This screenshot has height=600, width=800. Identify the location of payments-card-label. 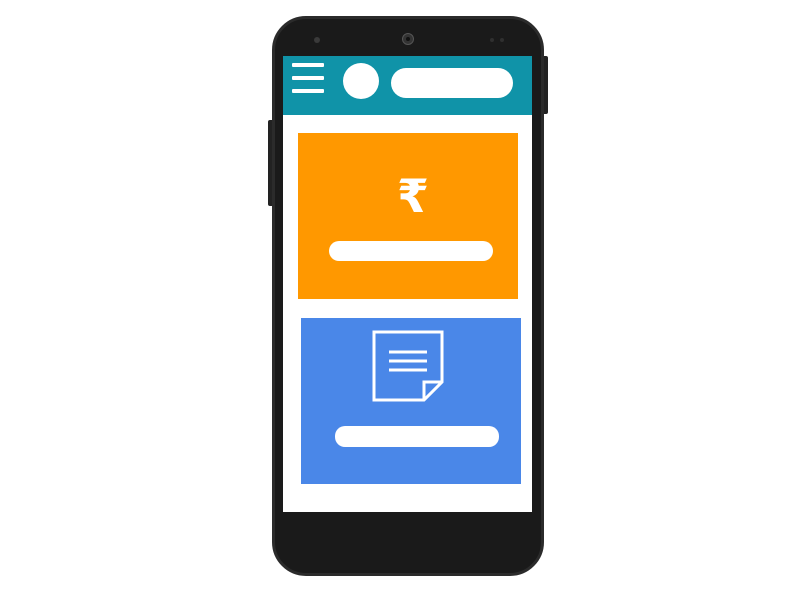
(411, 251).